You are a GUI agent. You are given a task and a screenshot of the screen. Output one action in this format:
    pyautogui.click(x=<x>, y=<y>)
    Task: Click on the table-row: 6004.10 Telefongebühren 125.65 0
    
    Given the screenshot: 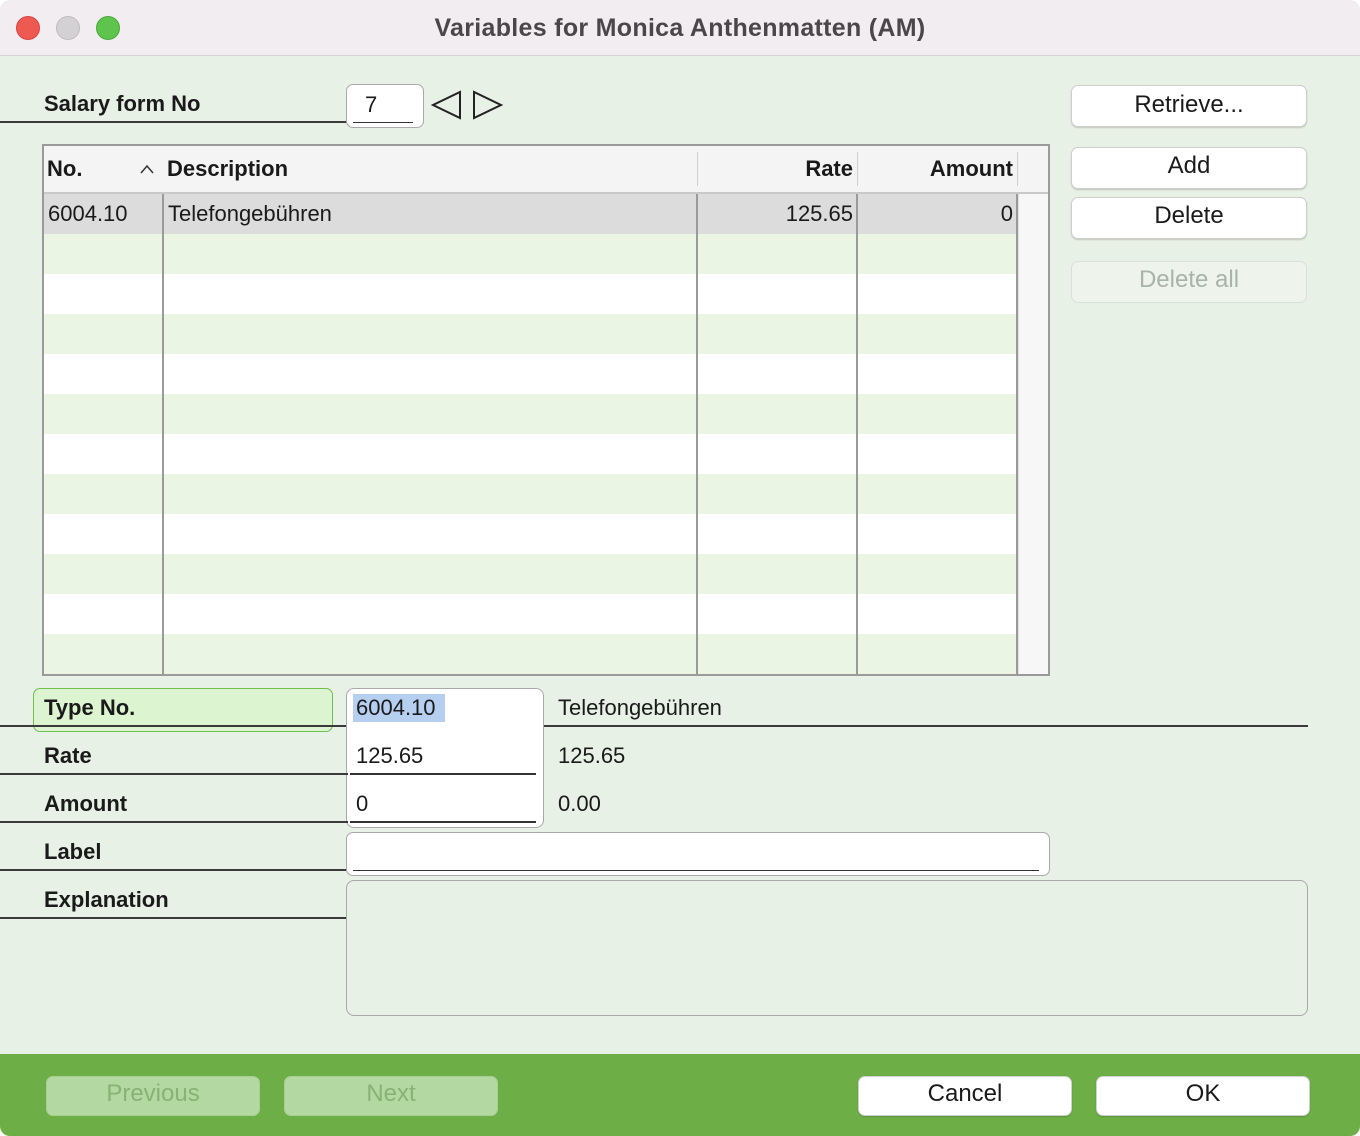 What is the action you would take?
    pyautogui.click(x=531, y=214)
    